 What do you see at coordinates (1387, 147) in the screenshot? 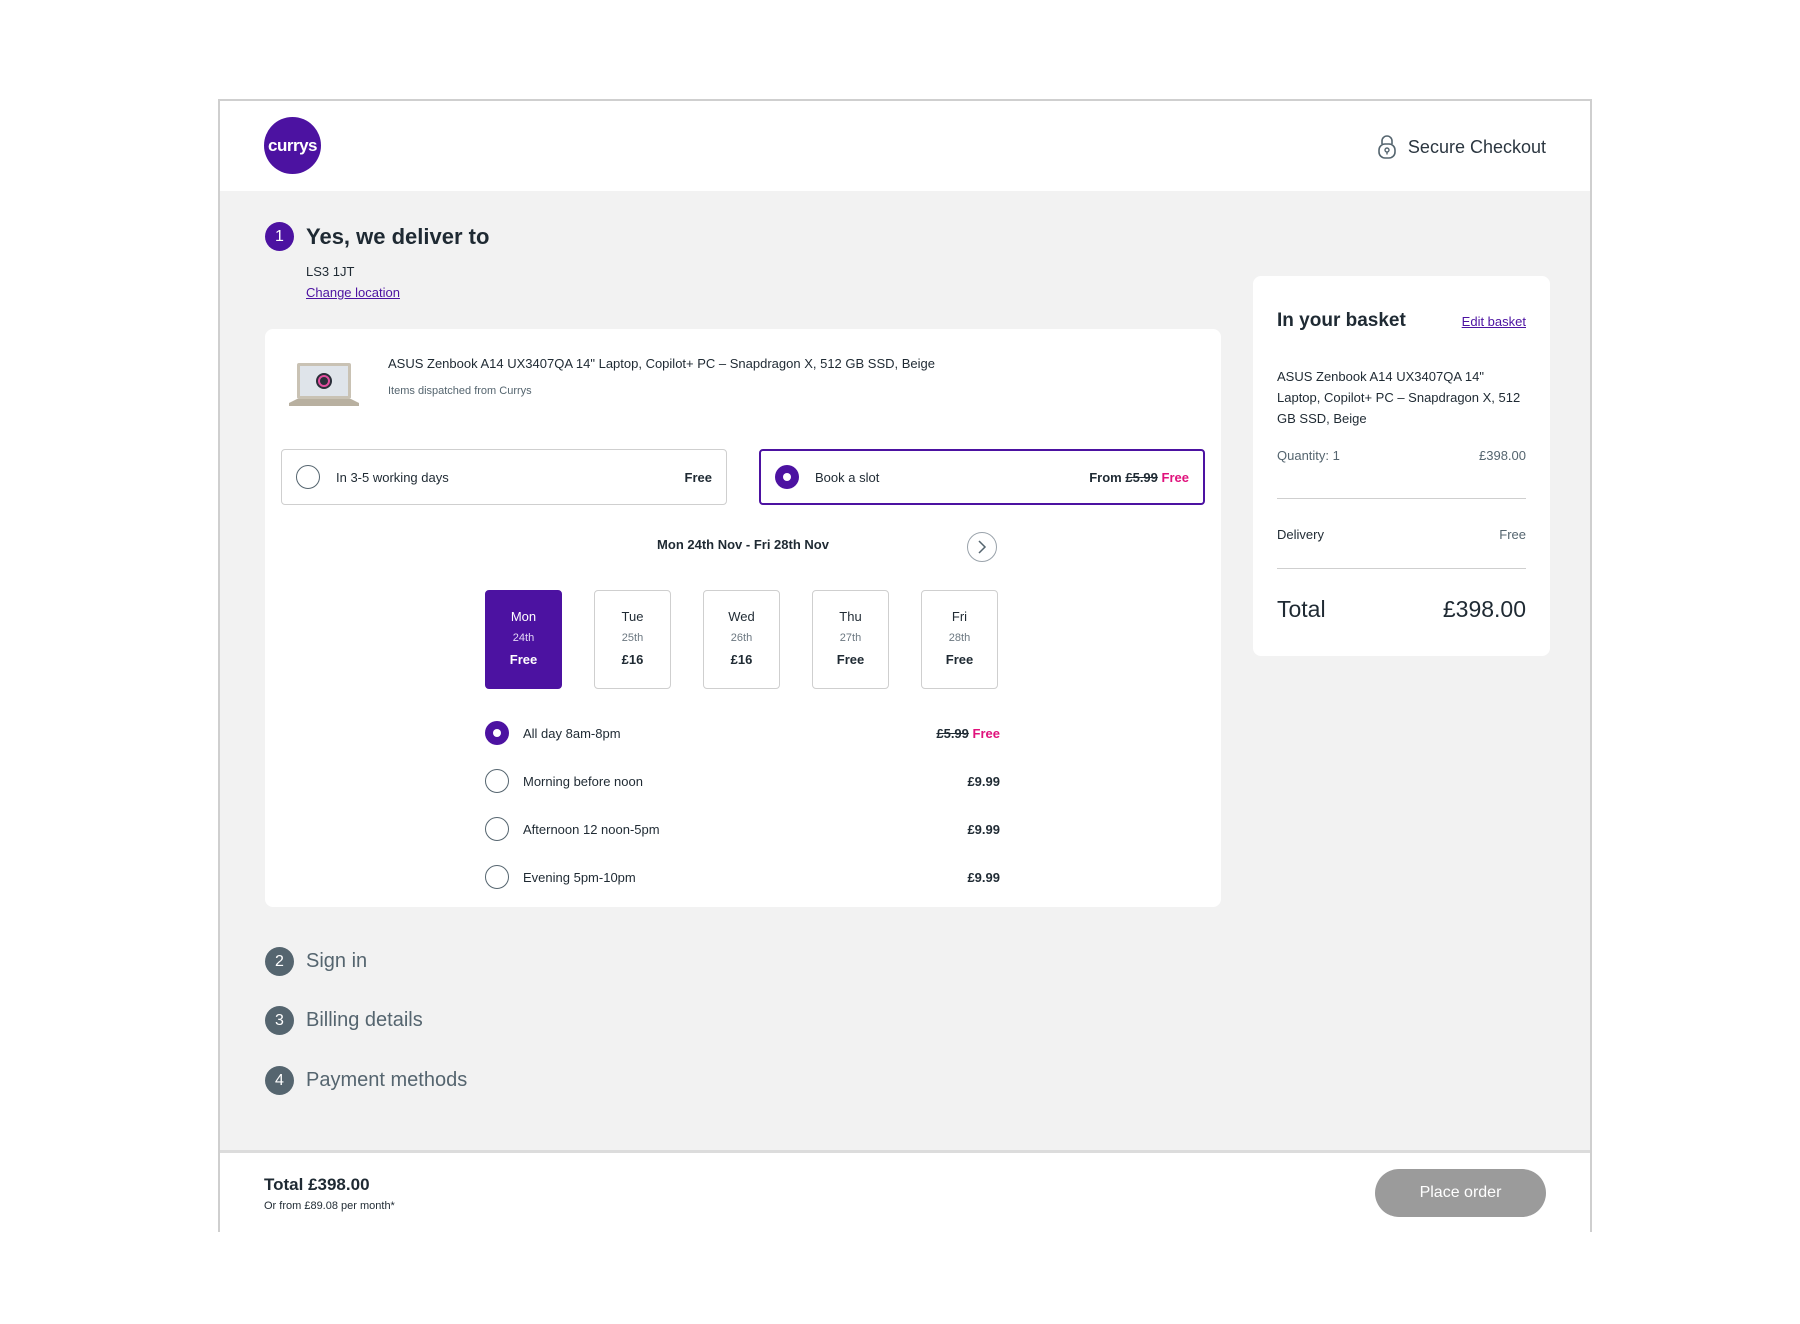
I see `lock-icon` at bounding box center [1387, 147].